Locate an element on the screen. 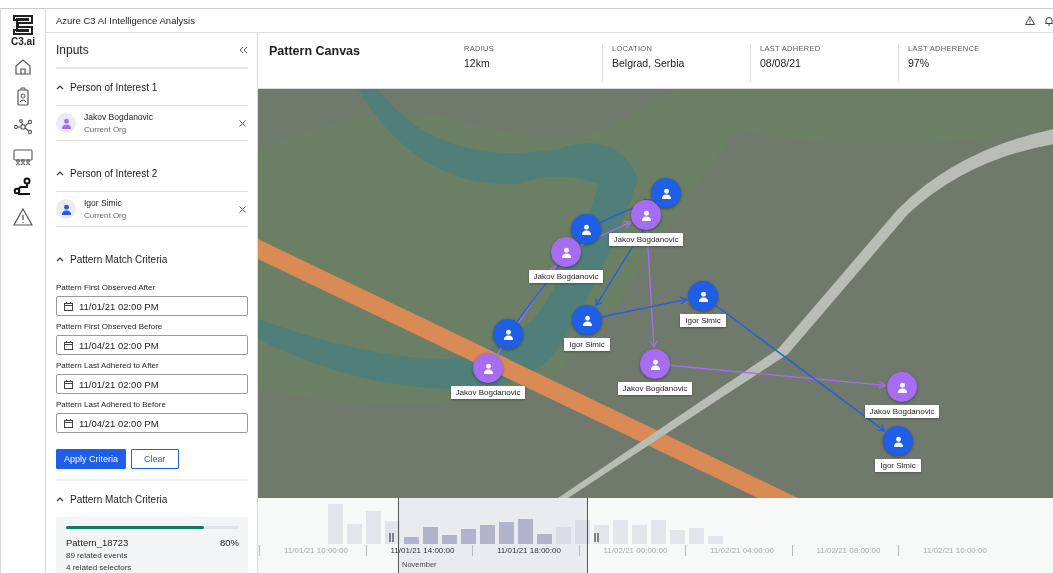 The image size is (1053, 573). stat-value: 12km is located at coordinates (477, 63).